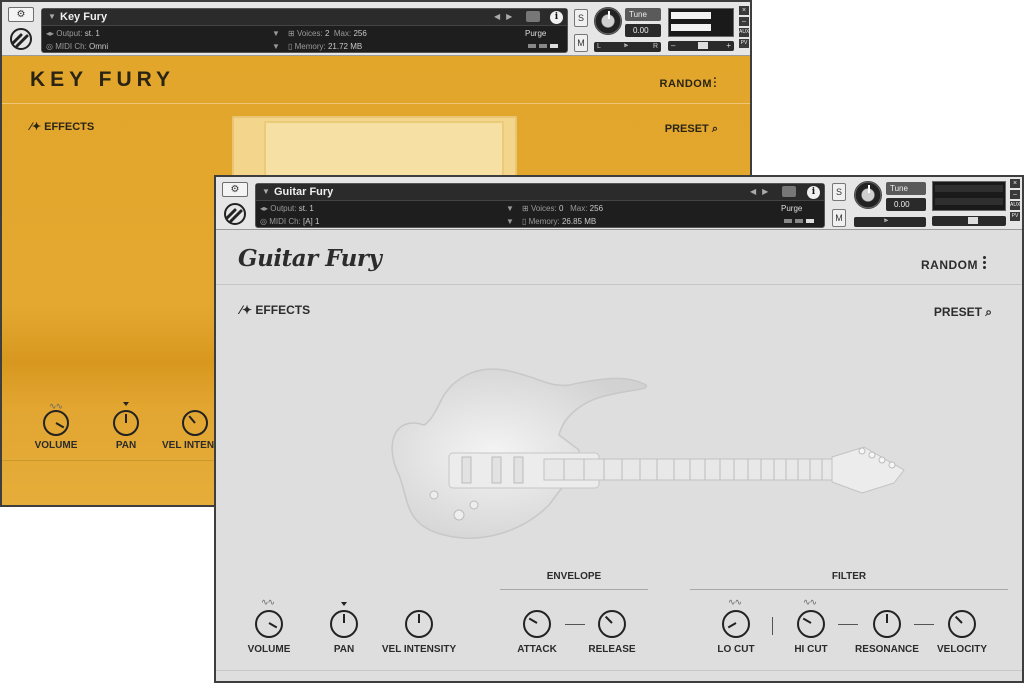 The width and height of the screenshot is (1024, 683). Describe the element at coordinates (537, 624) in the screenshot. I see `attack-knob` at that location.